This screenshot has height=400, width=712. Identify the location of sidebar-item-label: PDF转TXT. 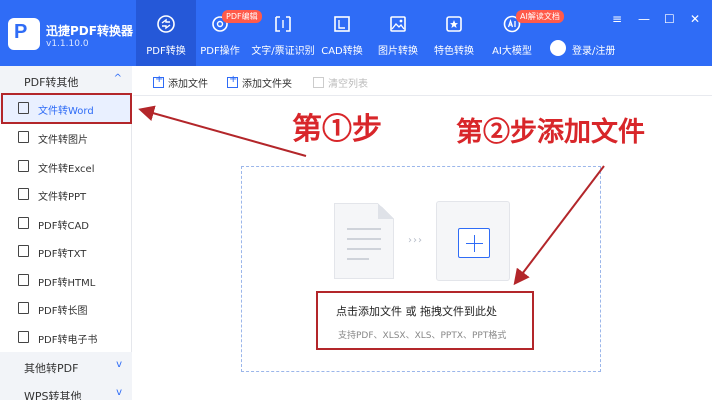
(62, 254).